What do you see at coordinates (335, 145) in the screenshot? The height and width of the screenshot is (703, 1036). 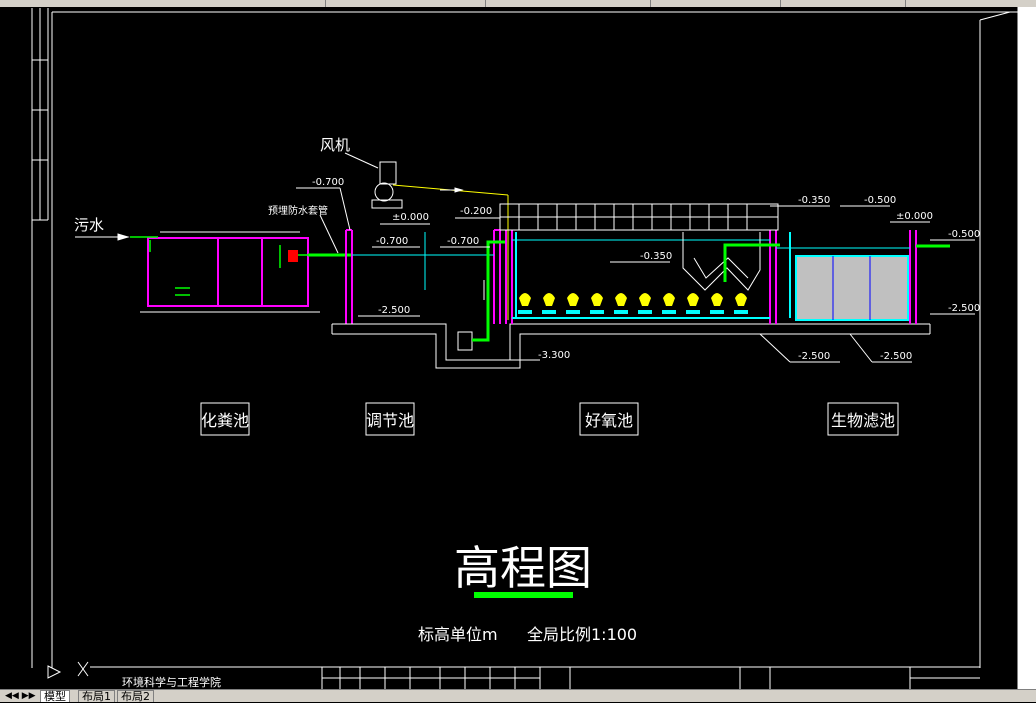 I see `blower-label: 风机` at bounding box center [335, 145].